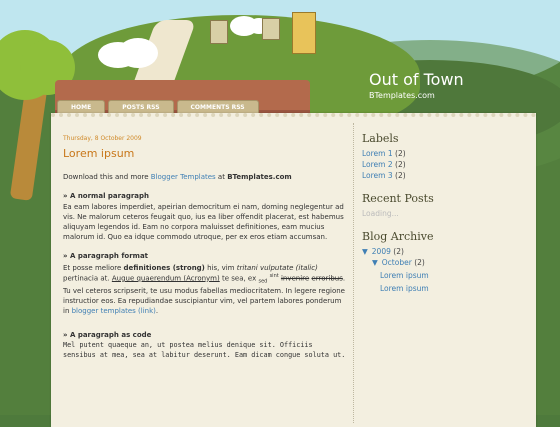  I want to click on strikethrough-text: erroribus, so click(327, 278).